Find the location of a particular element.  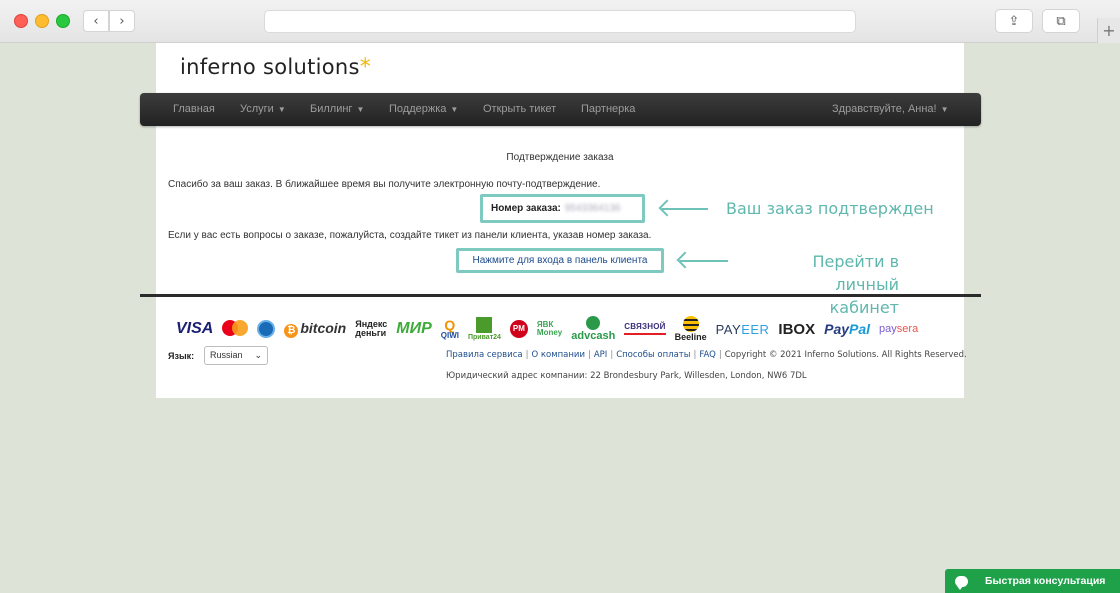

tab-overview-button: ⧉ is located at coordinates (1061, 21).